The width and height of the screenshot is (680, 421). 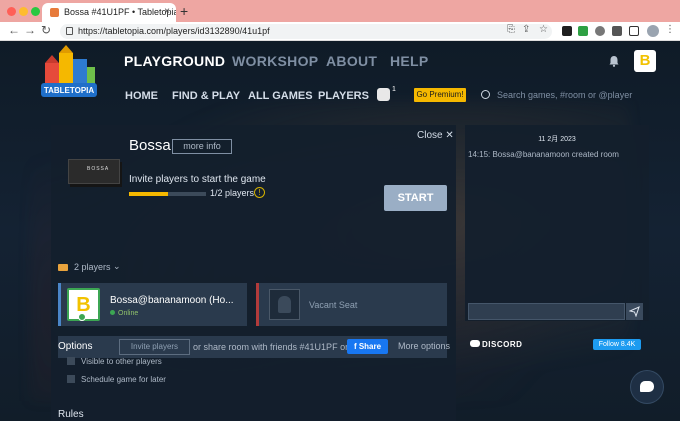 I want to click on player-status-text: Online, so click(x=128, y=313).